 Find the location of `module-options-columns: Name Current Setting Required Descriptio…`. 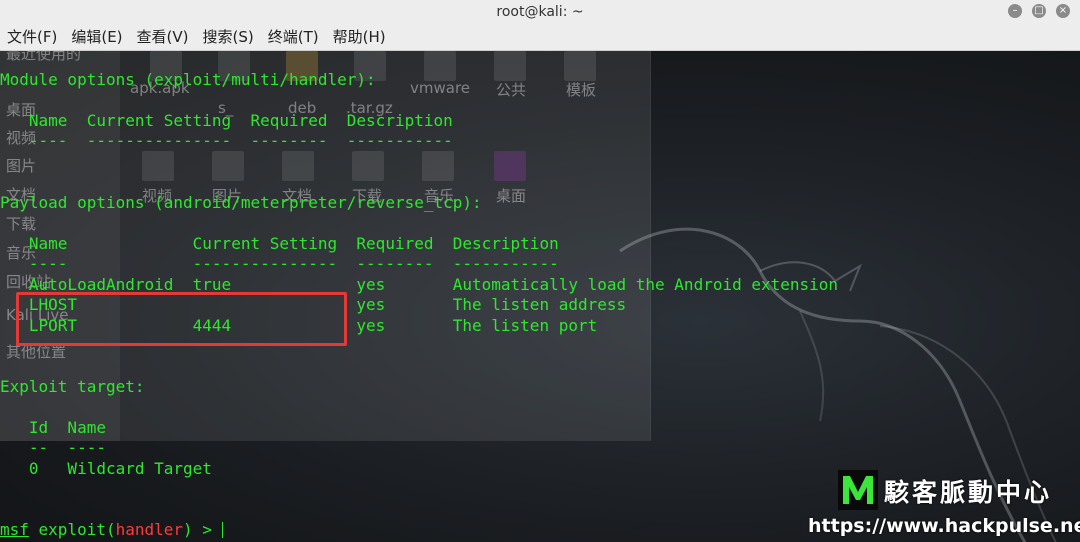

module-options-columns: Name Current Setting Required Descriptio… is located at coordinates (226, 120).